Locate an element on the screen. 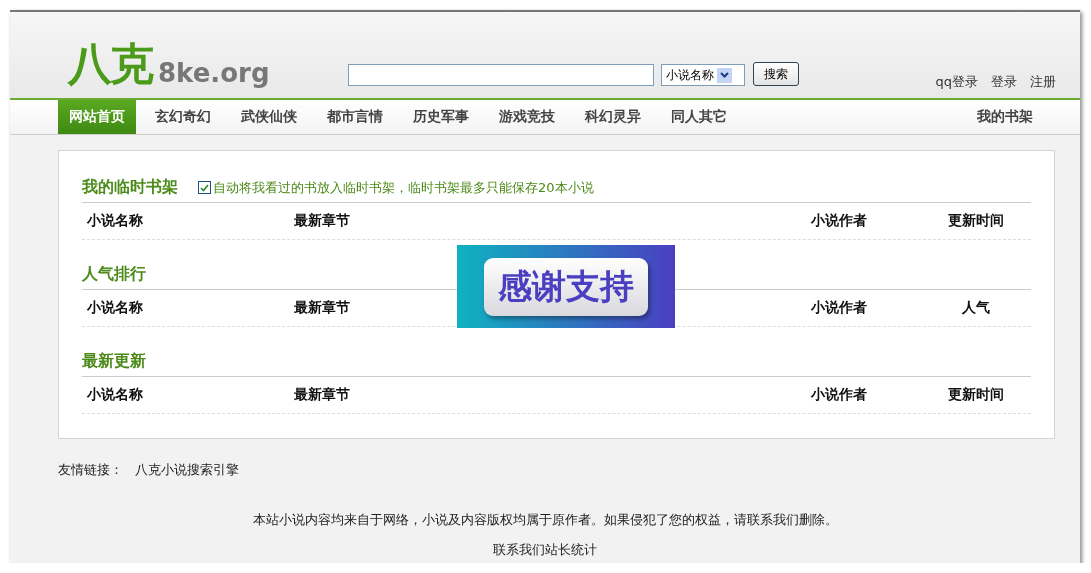 The height and width of the screenshot is (573, 1091). checkbox-label: 自动将我看过的书放入临时书架，临时书架最多只能保存20本小说 is located at coordinates (403, 187).